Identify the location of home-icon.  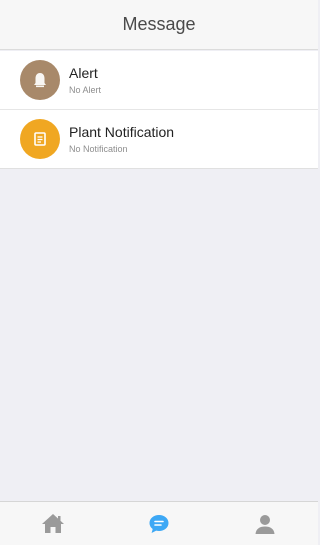
(53, 523).